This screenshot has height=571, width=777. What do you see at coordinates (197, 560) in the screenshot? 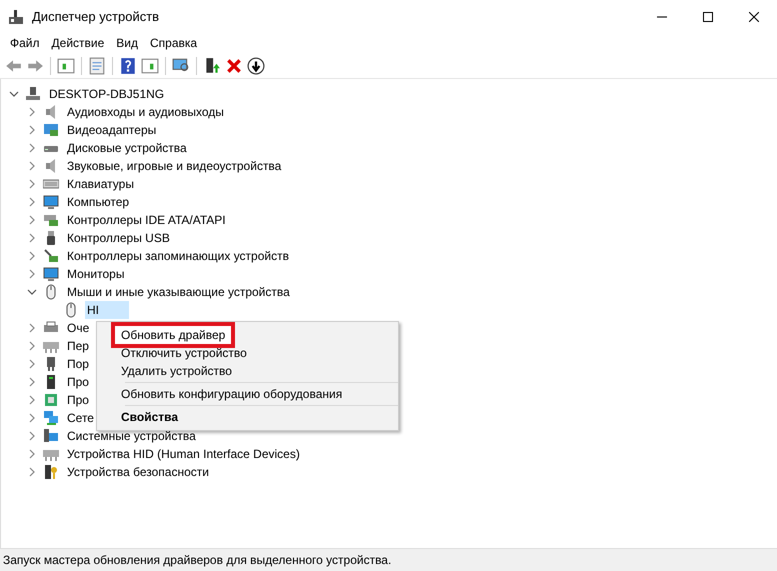
I see `status-text: Запуск мастера обновления драйверов для выделенного устройства.` at bounding box center [197, 560].